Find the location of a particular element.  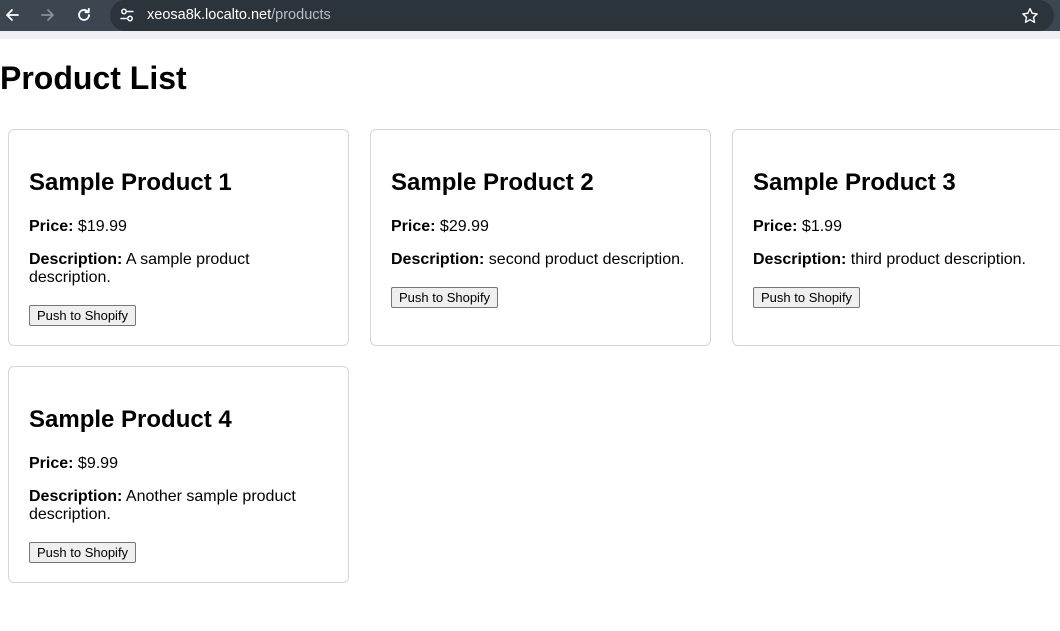

product-price: Price: $19.99 is located at coordinates (78, 226).